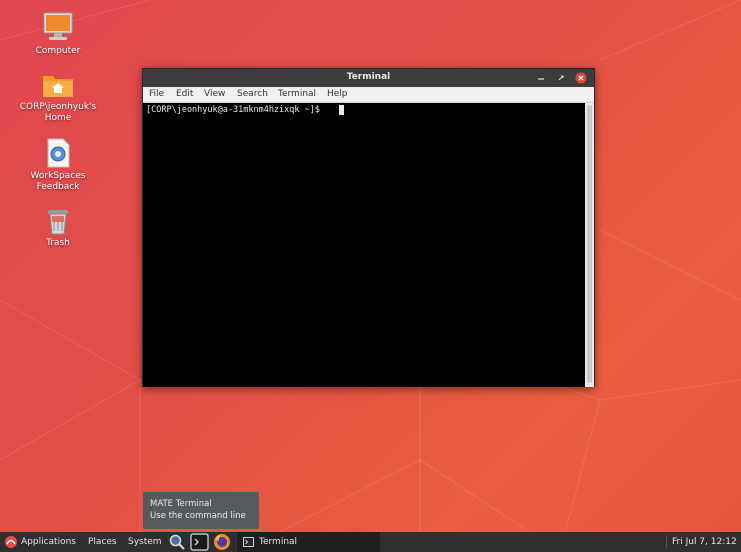 The width and height of the screenshot is (741, 552). I want to click on firefox-icon, so click(222, 542).